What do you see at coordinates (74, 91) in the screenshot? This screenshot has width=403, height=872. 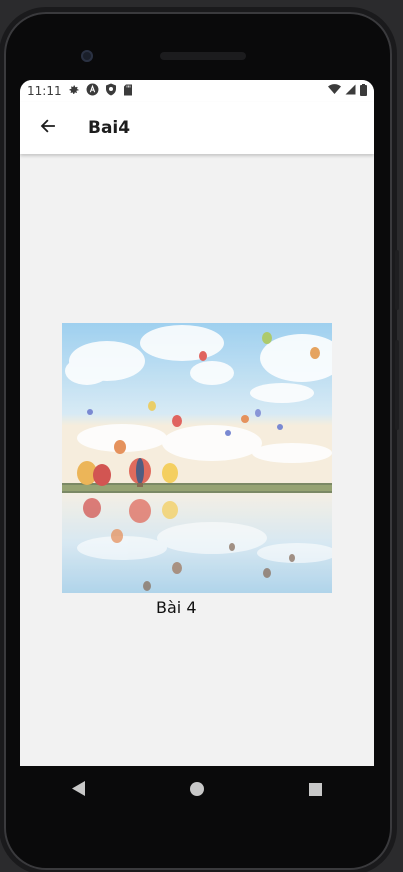 I see `settings-icon` at bounding box center [74, 91].